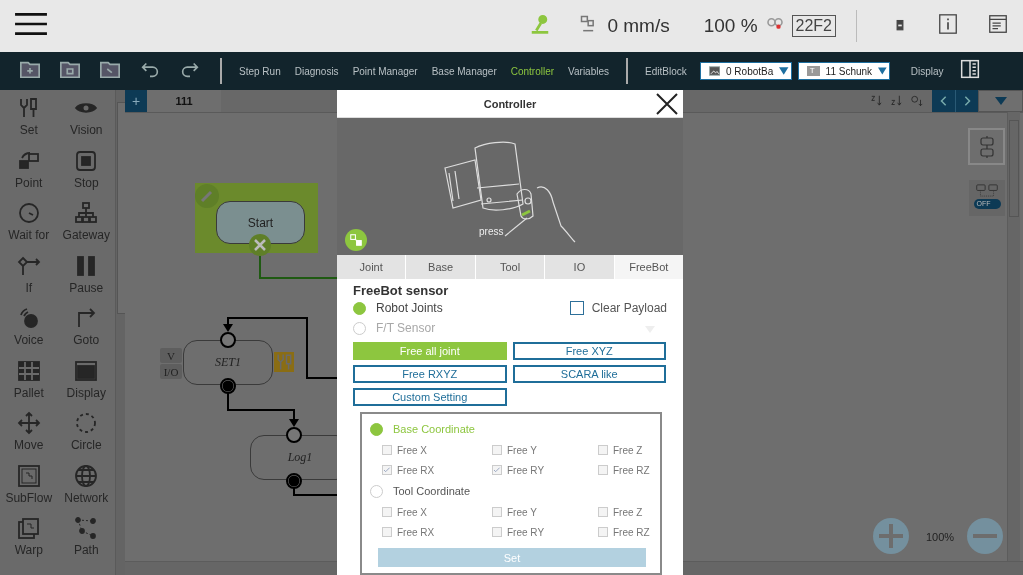 Image resolution: width=1023 pixels, height=575 pixels. Describe the element at coordinates (29, 332) in the screenshot. I see `palette-item: Voice` at that location.